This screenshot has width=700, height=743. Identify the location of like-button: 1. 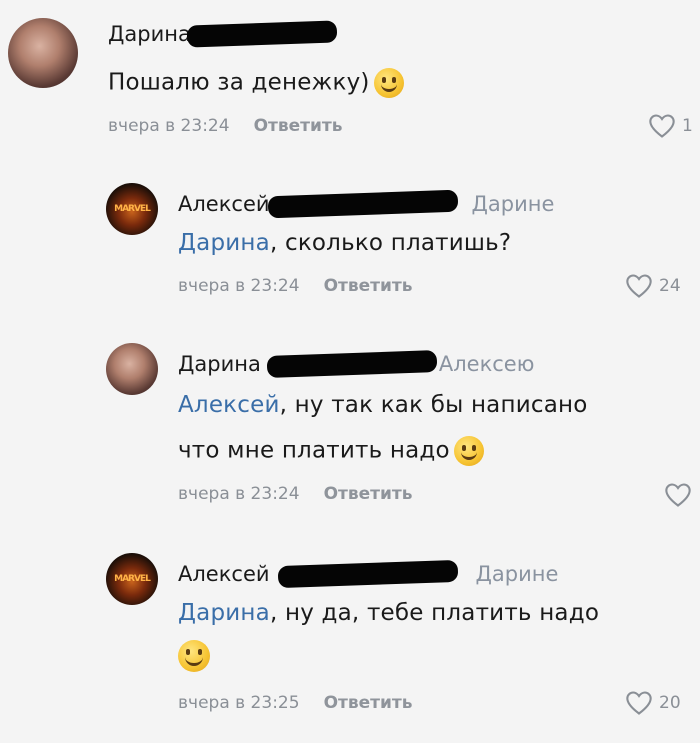
(670, 126).